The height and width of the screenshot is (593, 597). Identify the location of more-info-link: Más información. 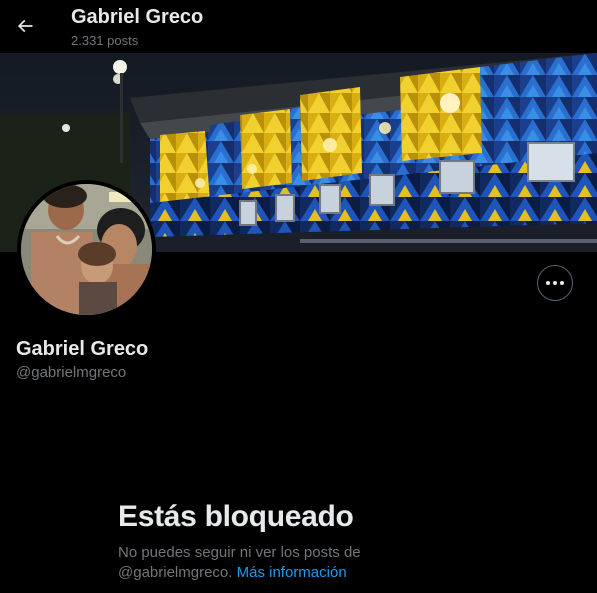
(292, 572).